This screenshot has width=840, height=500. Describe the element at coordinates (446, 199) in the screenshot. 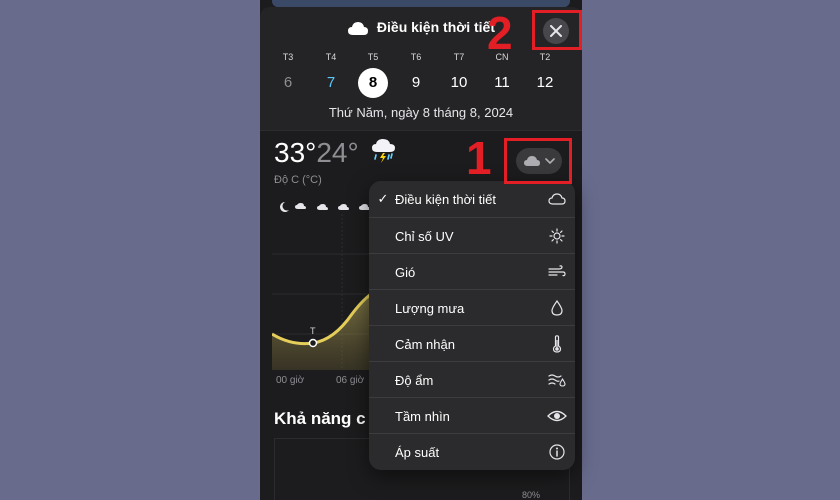

I see `menu-item-label: Điều kiện thời tiết` at that location.